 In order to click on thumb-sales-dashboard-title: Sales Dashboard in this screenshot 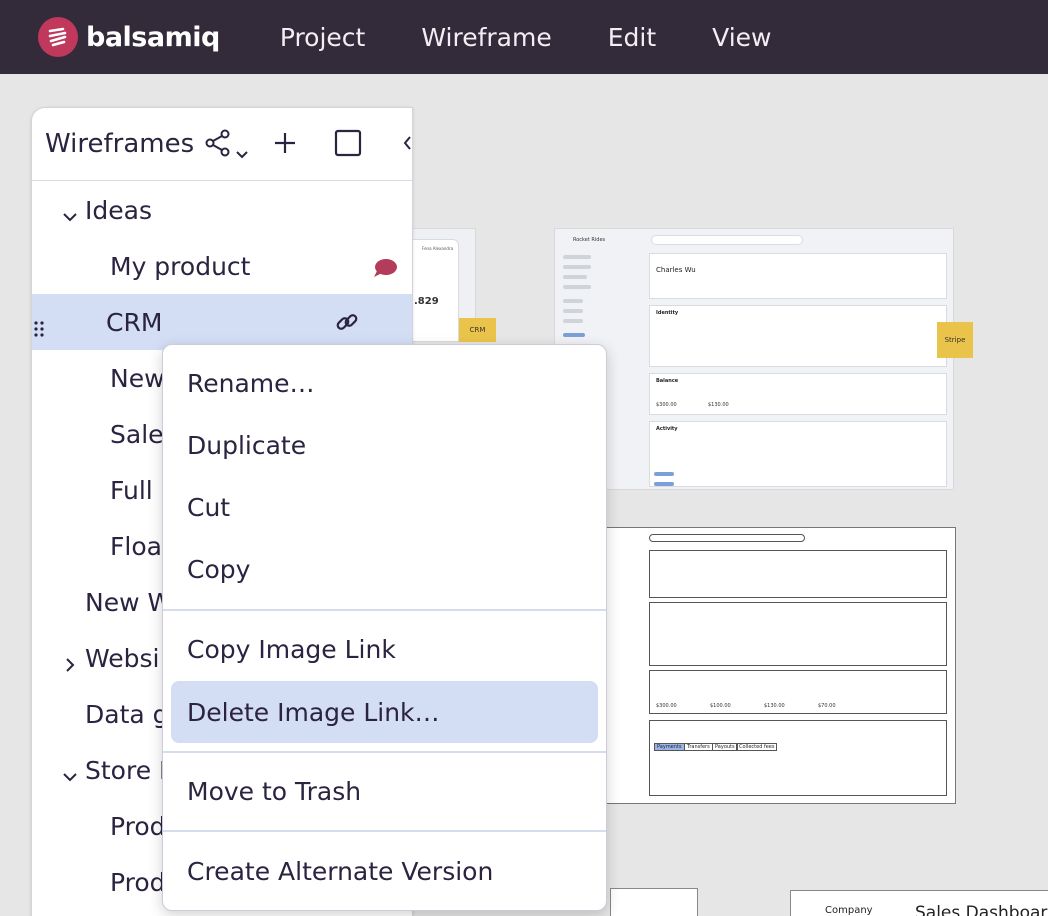, I will do `click(981, 909)`.